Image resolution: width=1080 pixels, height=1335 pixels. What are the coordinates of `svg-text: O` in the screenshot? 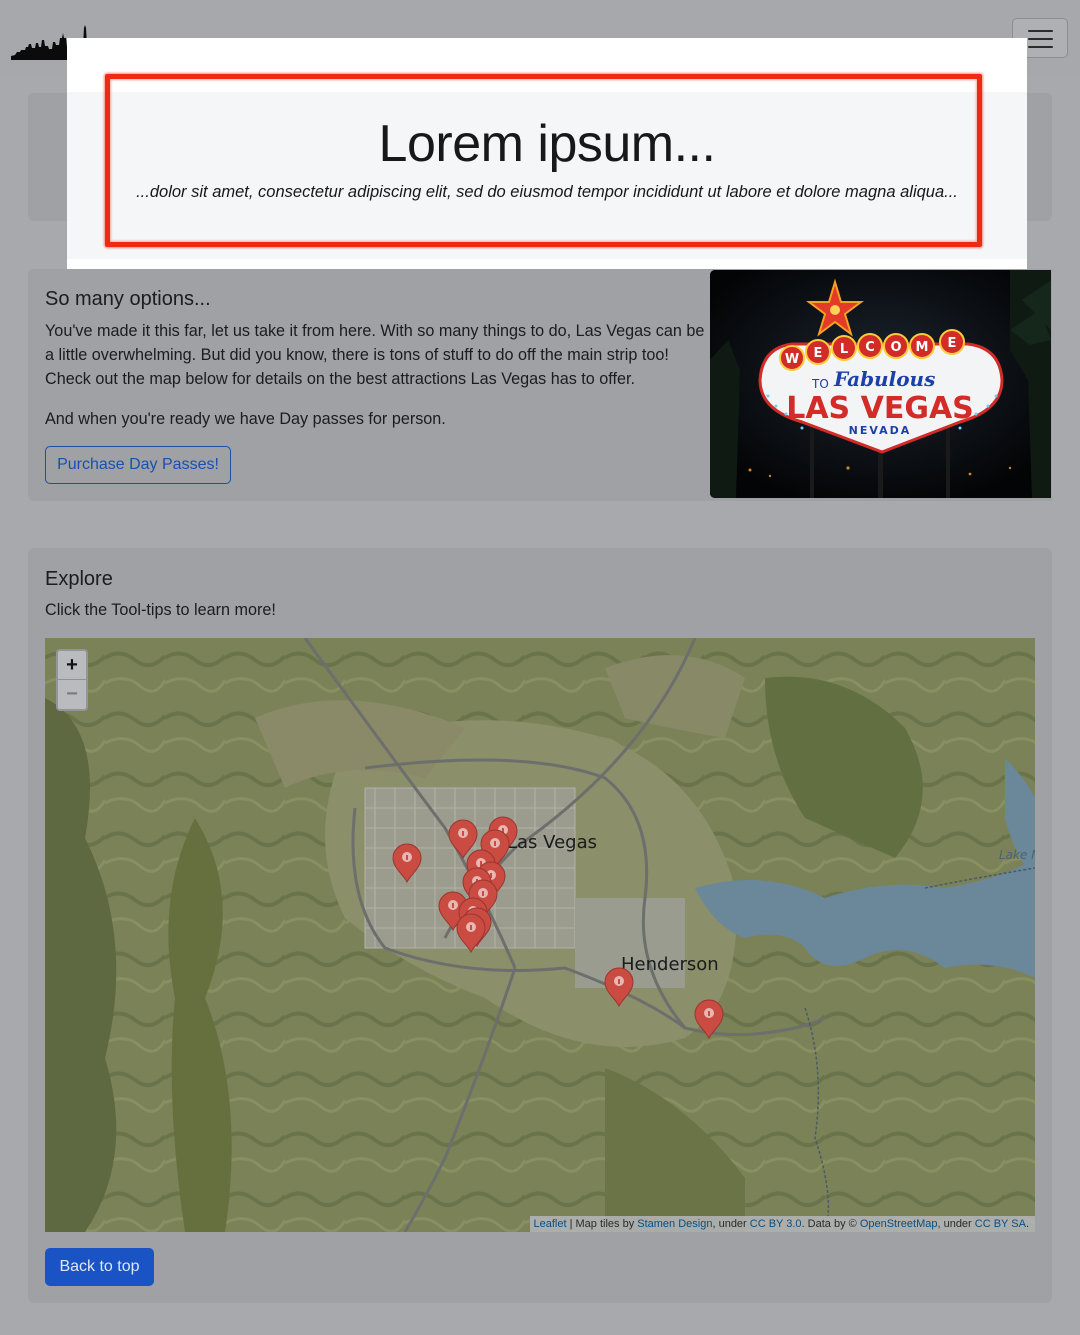 It's located at (895, 347).